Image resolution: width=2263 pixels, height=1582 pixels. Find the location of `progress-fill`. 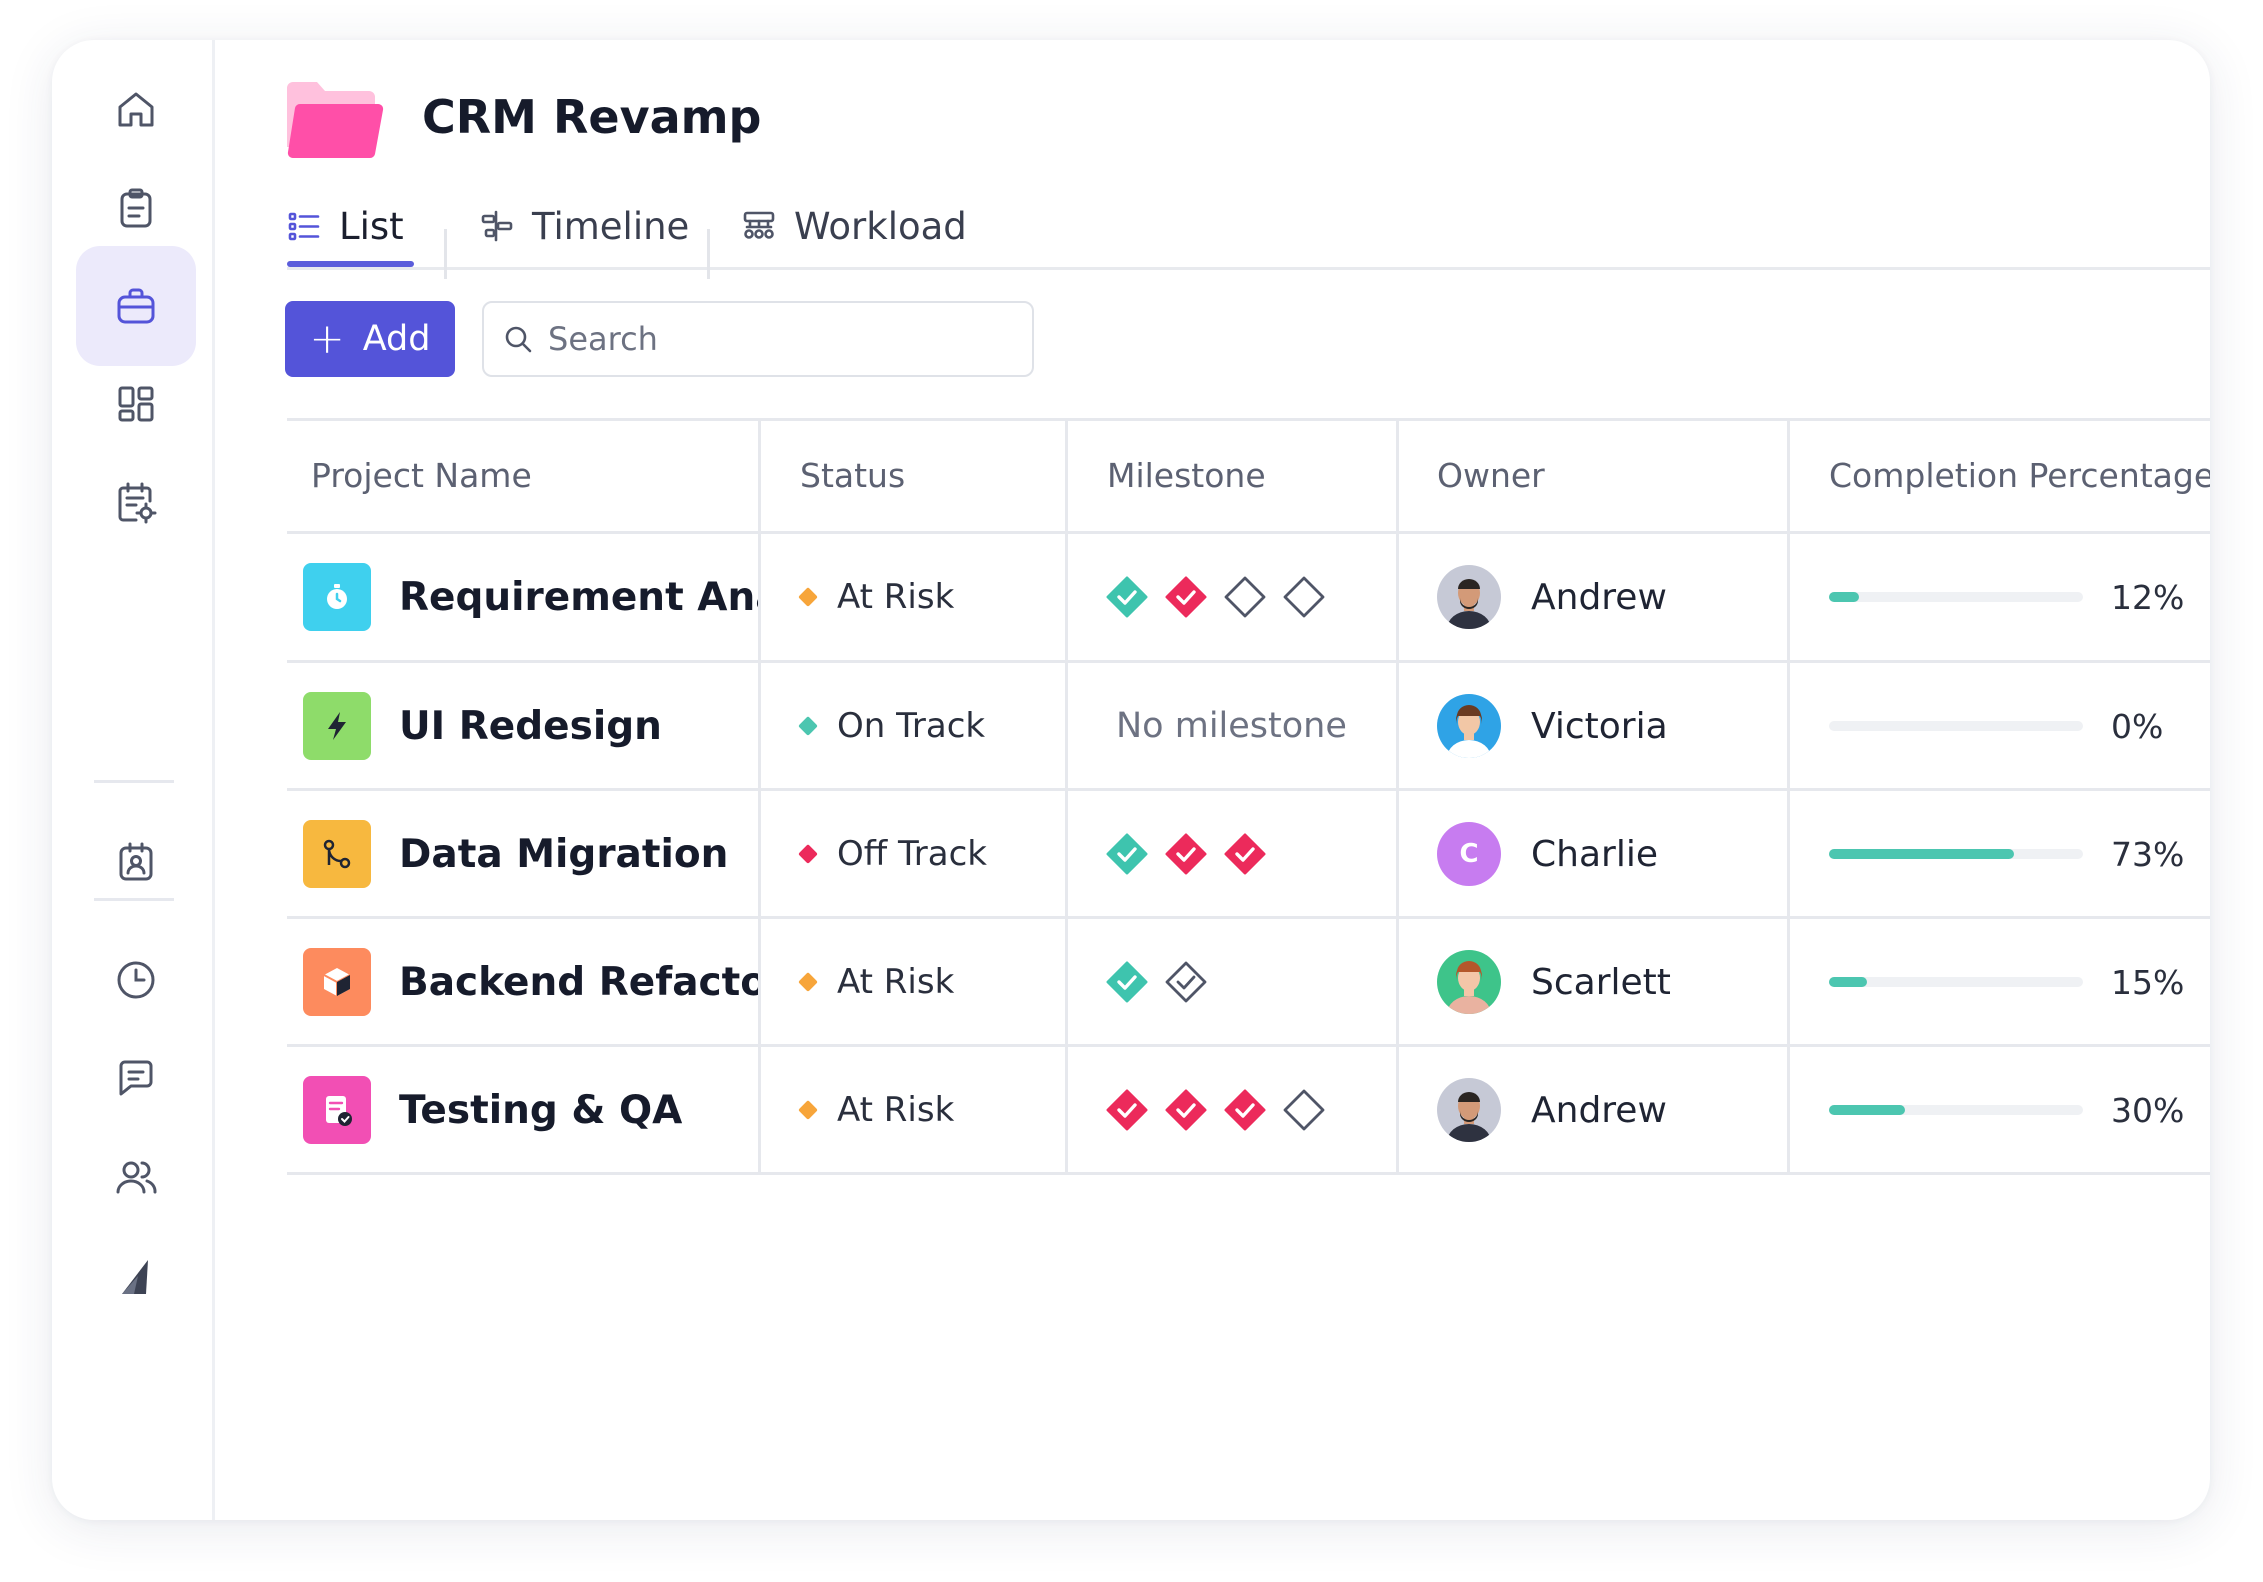

progress-fill is located at coordinates (1844, 597).